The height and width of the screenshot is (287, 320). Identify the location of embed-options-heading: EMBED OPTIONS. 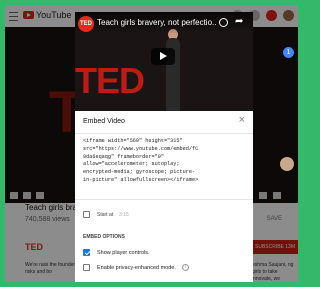
(104, 237).